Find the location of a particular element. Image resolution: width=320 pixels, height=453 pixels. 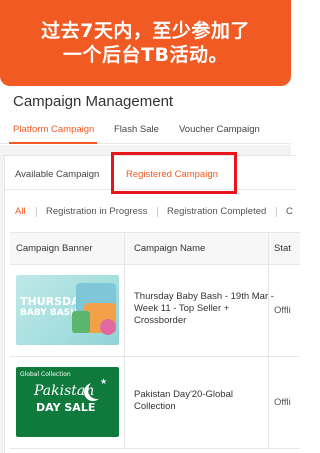

campaign-banner-image: THURSDAY BABY BASH is located at coordinates (67, 310).